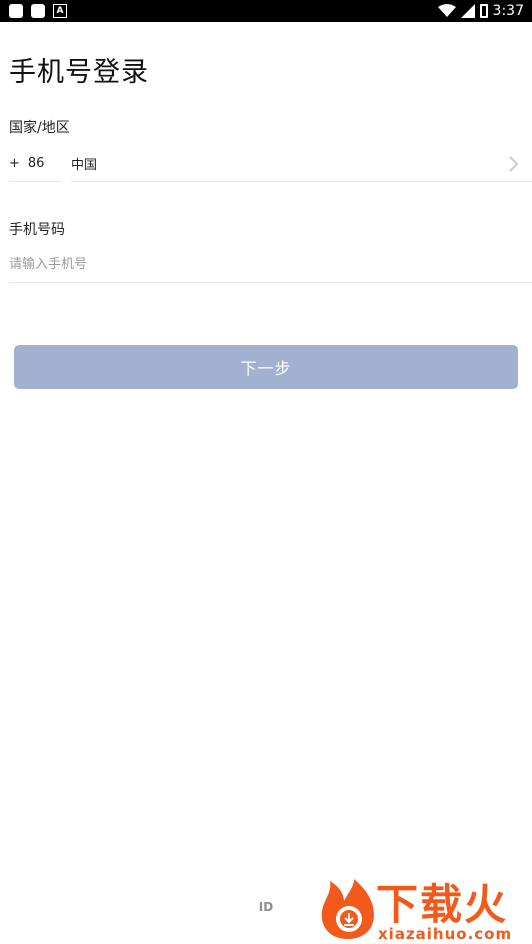  Describe the element at coordinates (266, 11) in the screenshot. I see `status-bar: A 3:37` at that location.